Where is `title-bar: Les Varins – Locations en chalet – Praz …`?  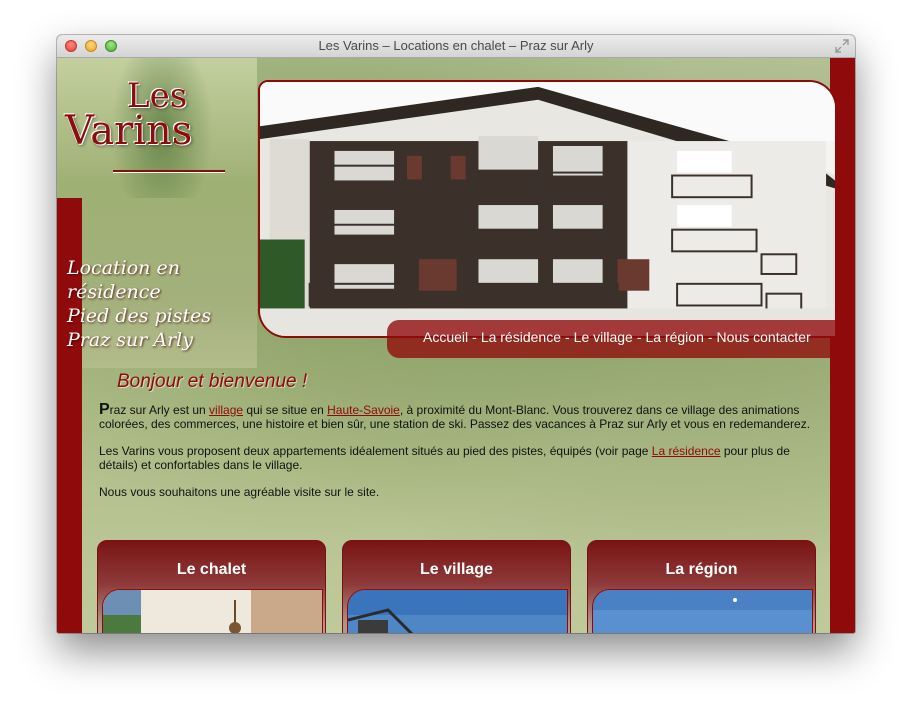 title-bar: Les Varins – Locations en chalet – Praz … is located at coordinates (456, 46).